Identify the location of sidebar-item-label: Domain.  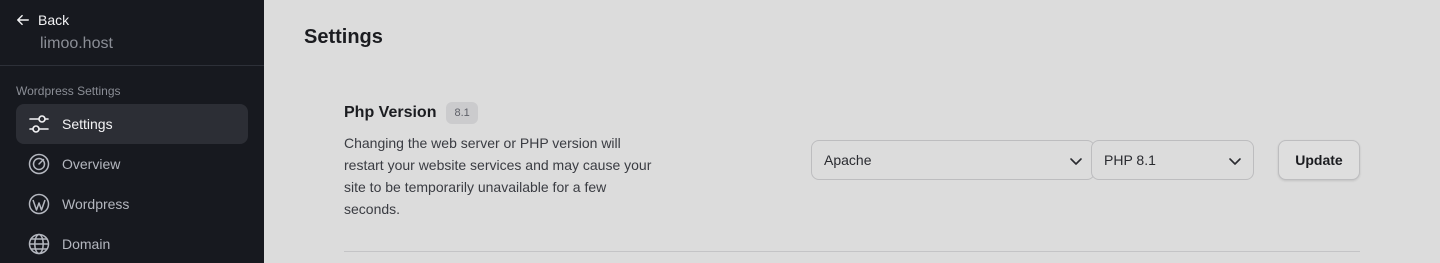
(86, 244).